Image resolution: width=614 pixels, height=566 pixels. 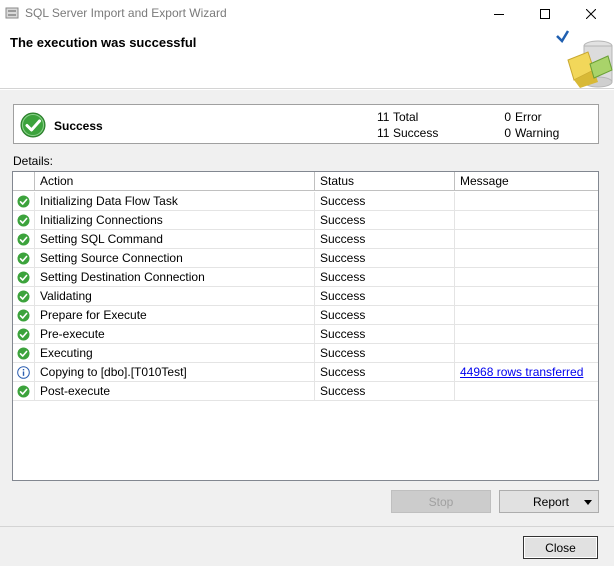 I want to click on table-row: Setting Destination Connection Success, so click(x=305, y=277).